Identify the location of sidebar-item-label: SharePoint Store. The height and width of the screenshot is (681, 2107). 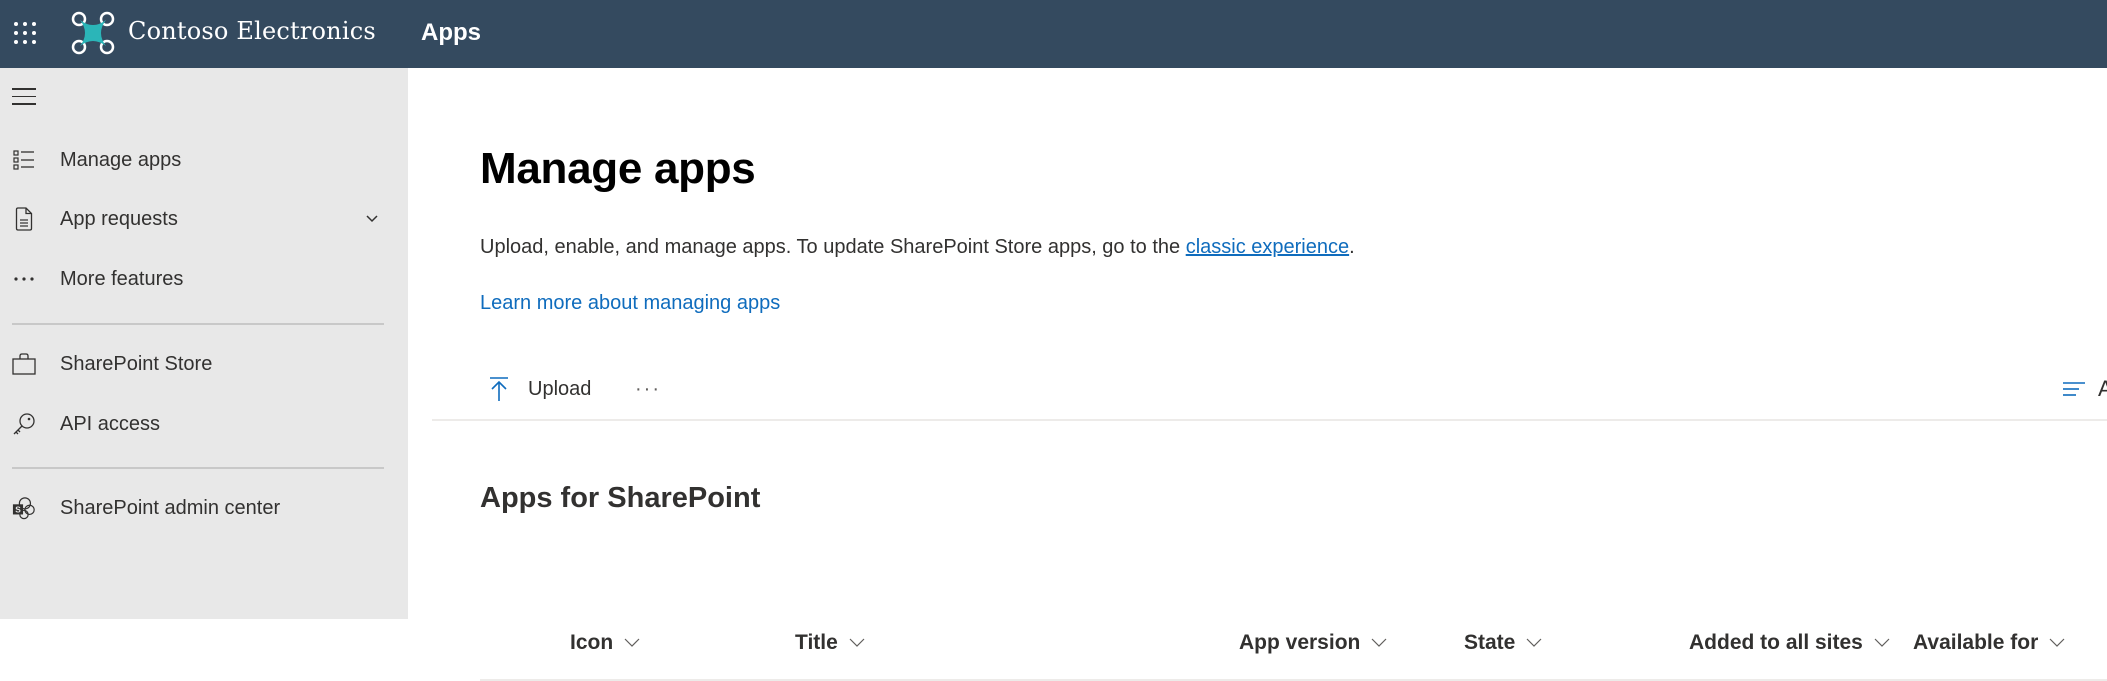
(136, 363).